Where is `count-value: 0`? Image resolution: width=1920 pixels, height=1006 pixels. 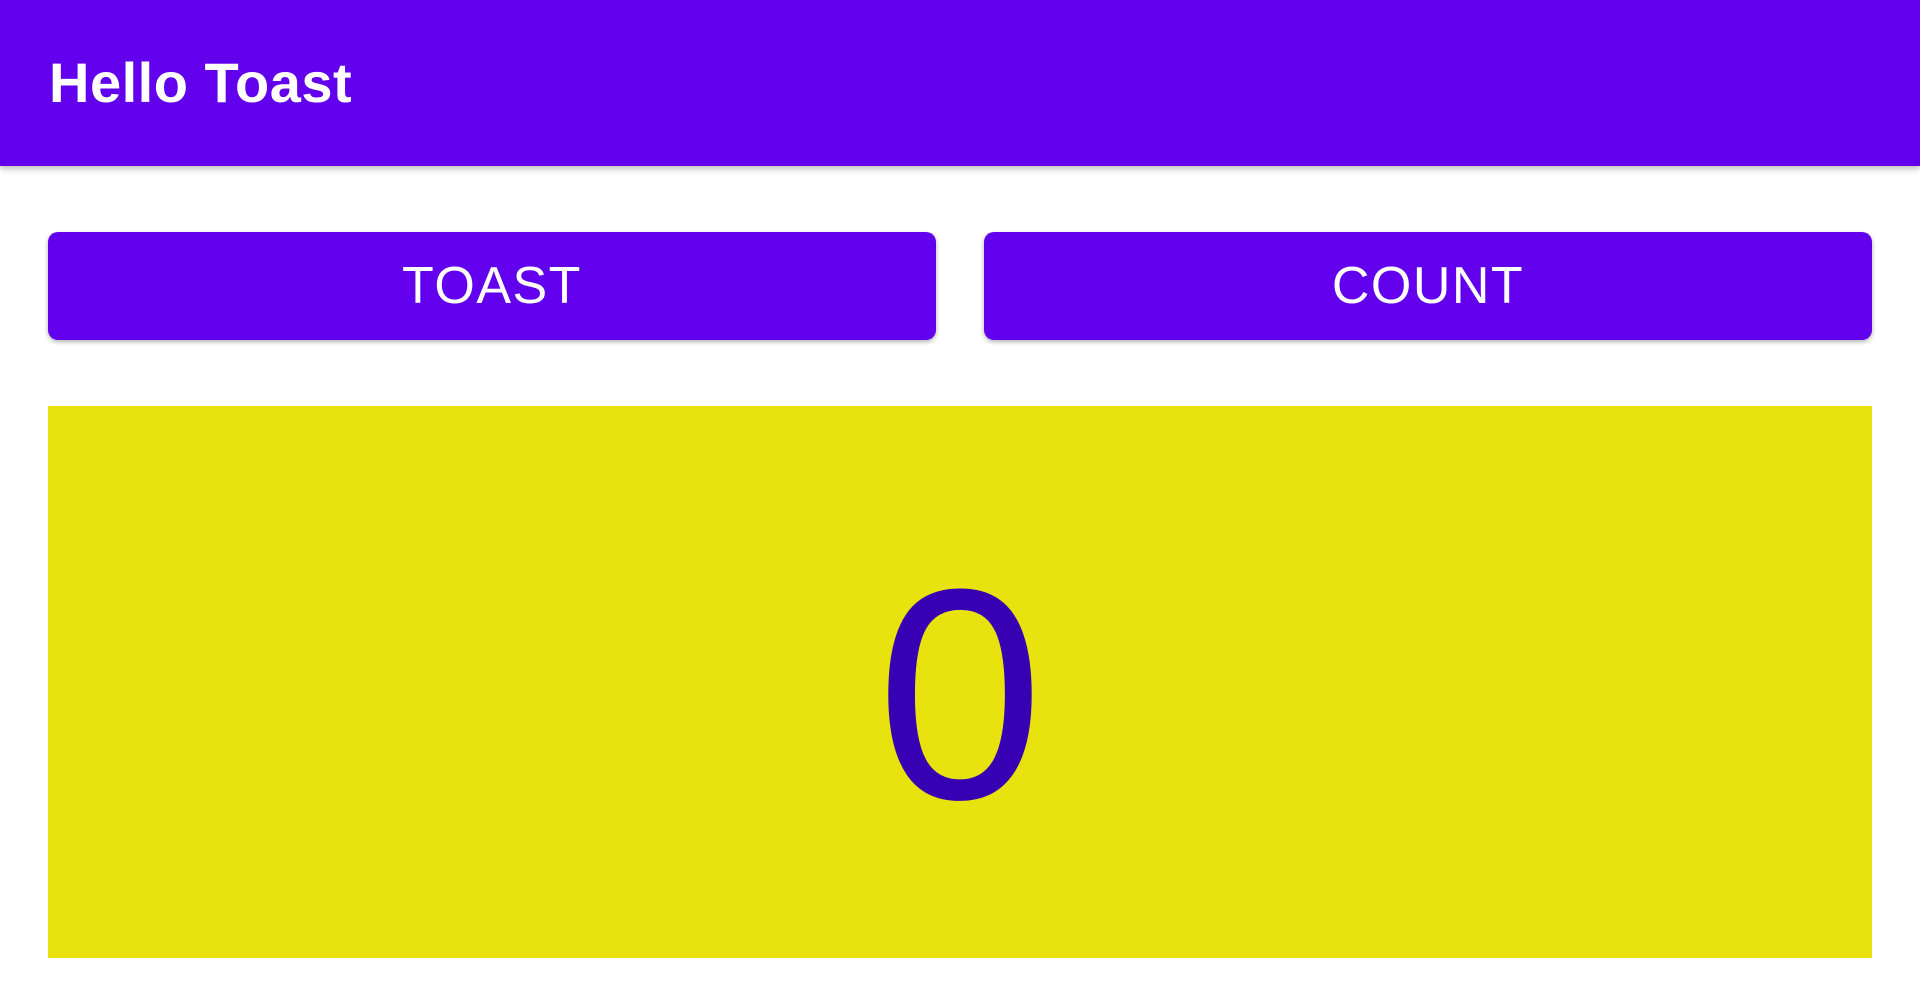
count-value: 0 is located at coordinates (960, 694).